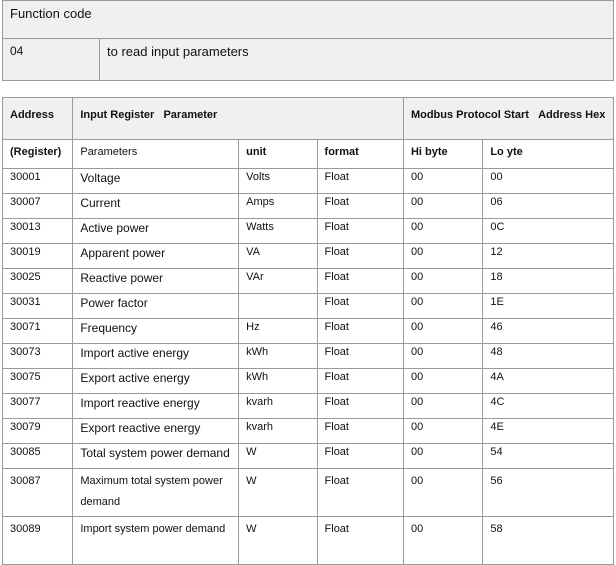  What do you see at coordinates (548, 281) in the screenshot?
I see `lo-byte-cell: 18` at bounding box center [548, 281].